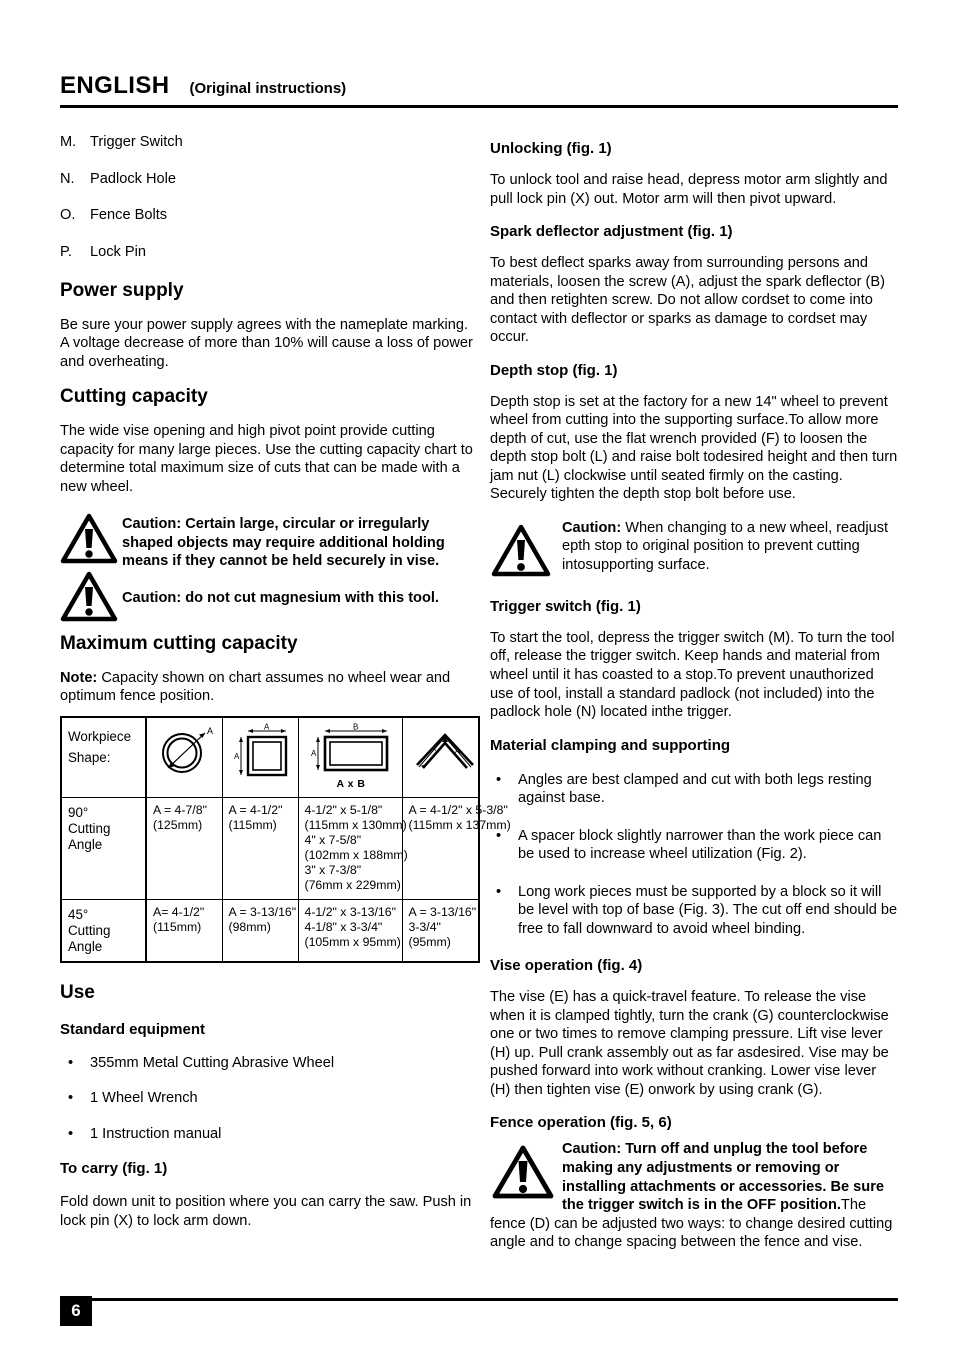  Describe the element at coordinates (184, 757) in the screenshot. I see `round-tube-shape-icon: A` at that location.